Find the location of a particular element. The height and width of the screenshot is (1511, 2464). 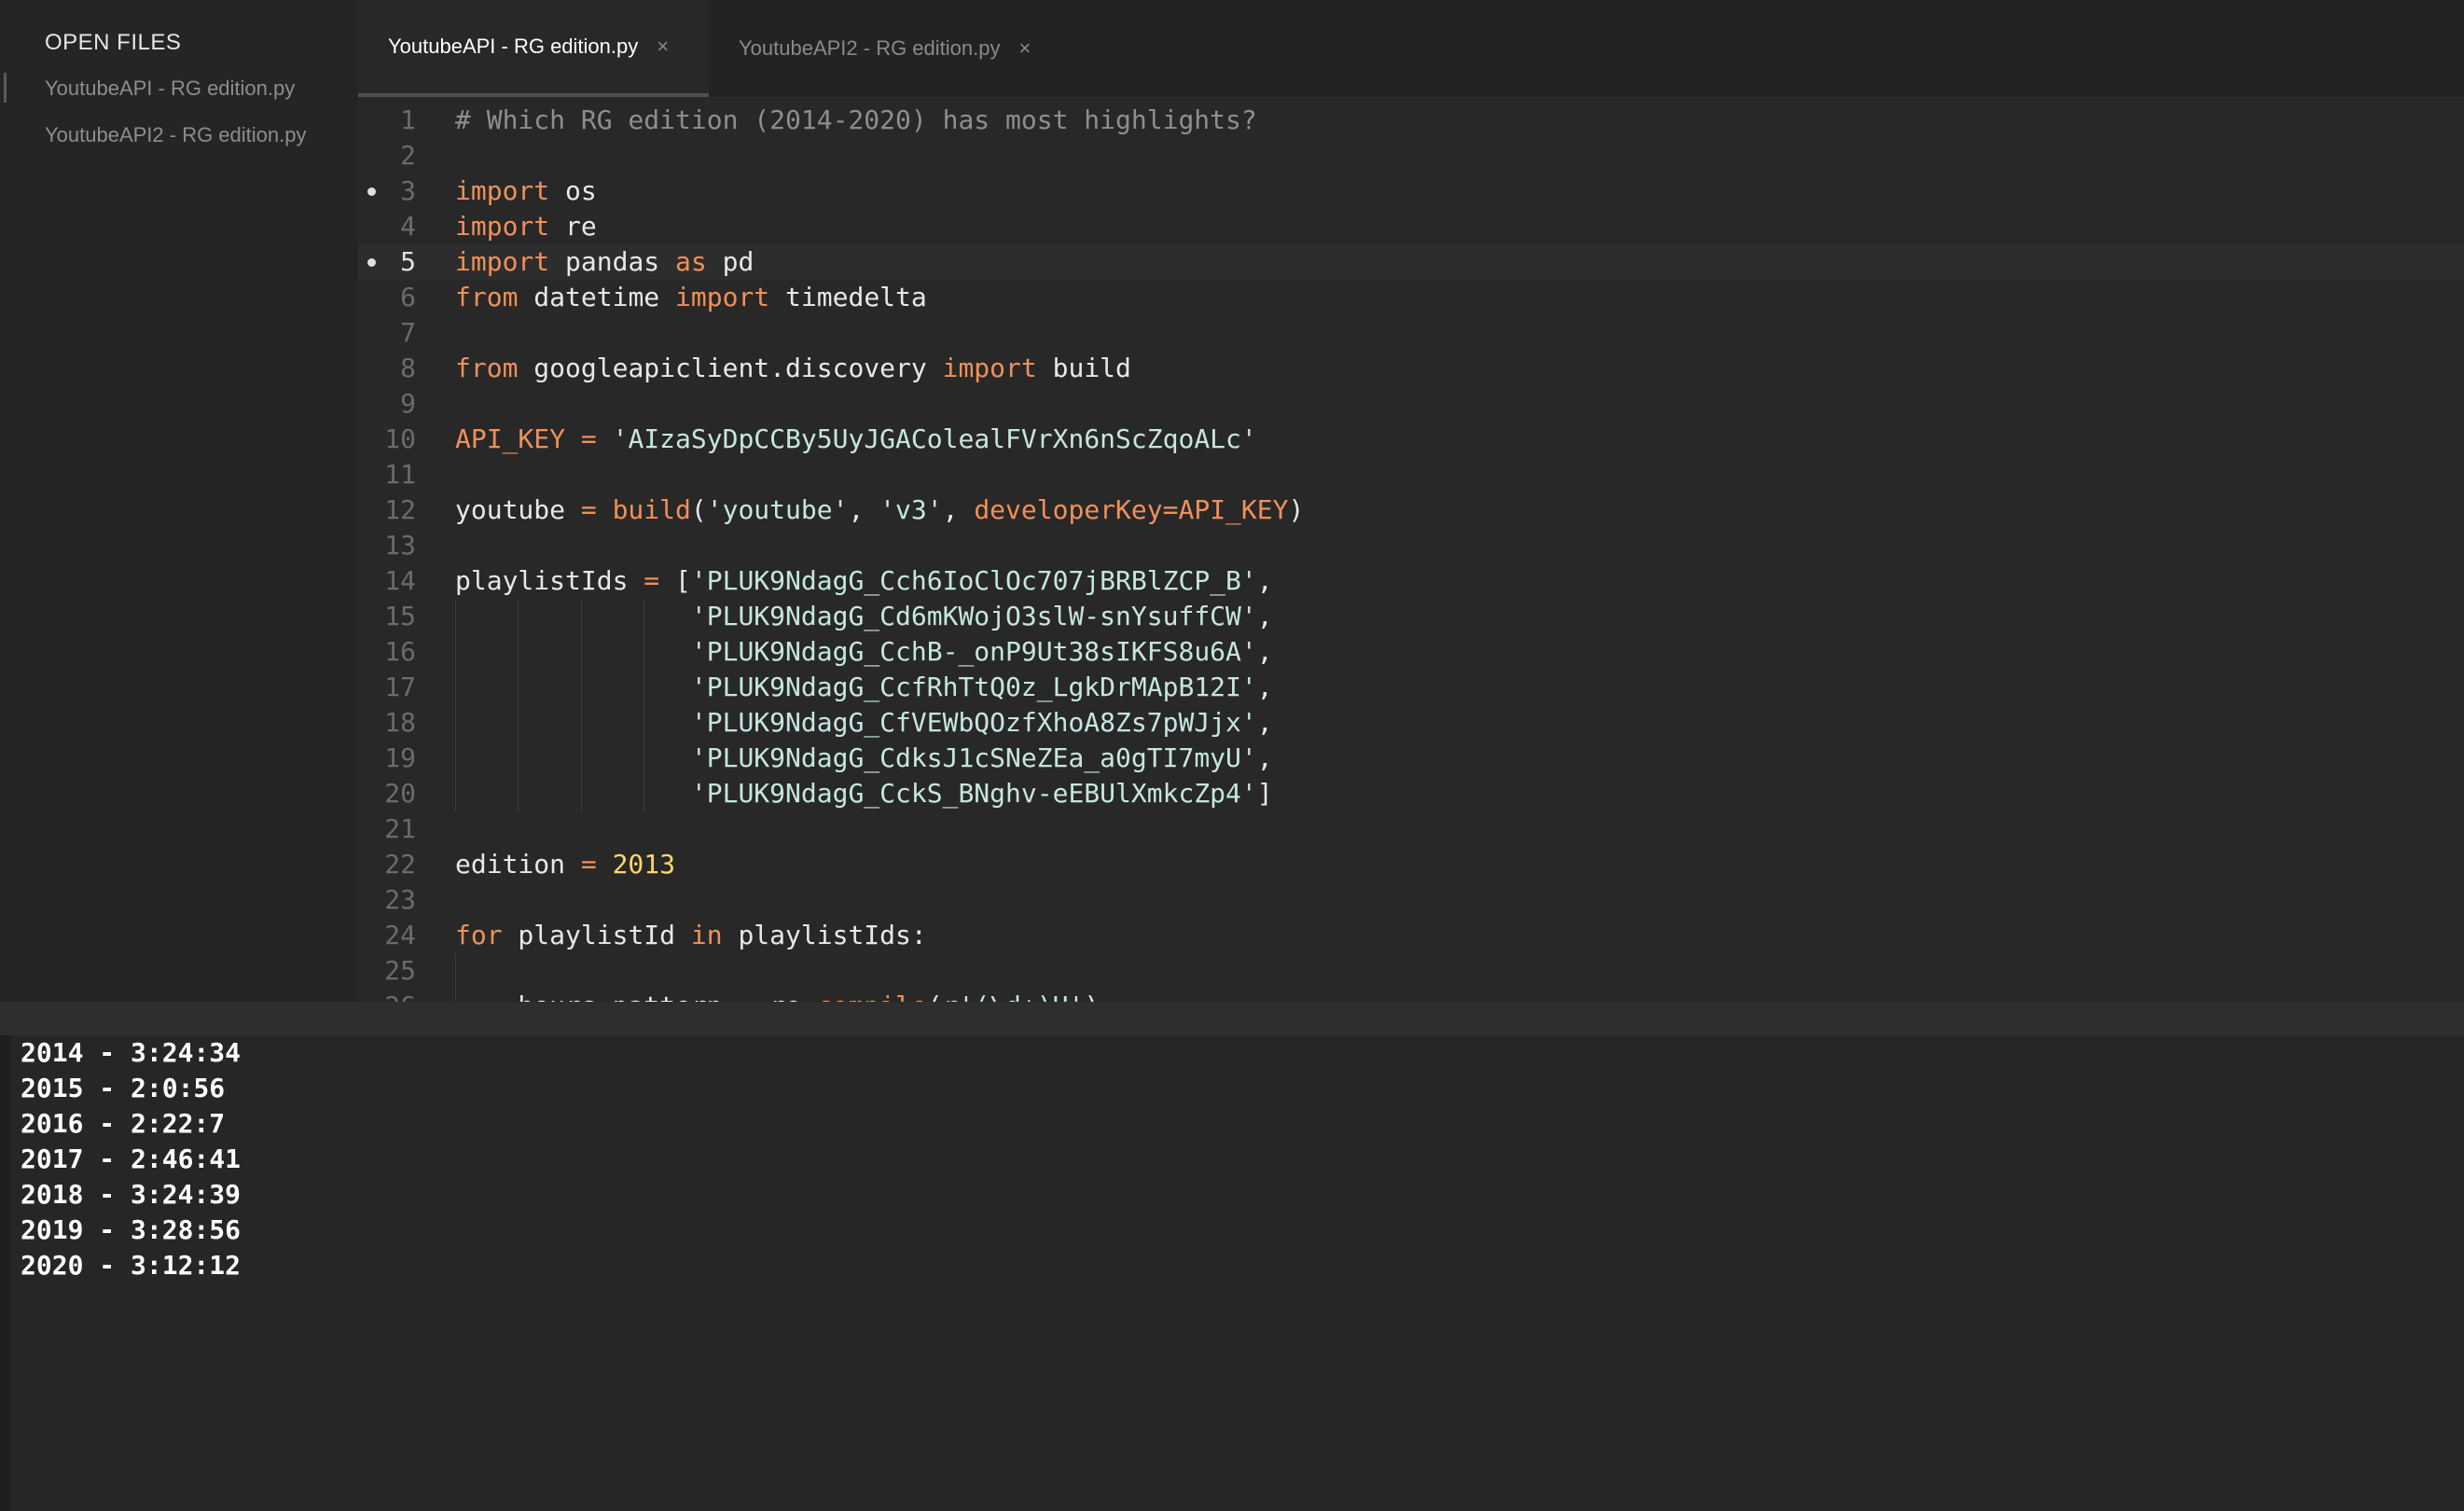

code-line: 13 is located at coordinates (1411, 545).